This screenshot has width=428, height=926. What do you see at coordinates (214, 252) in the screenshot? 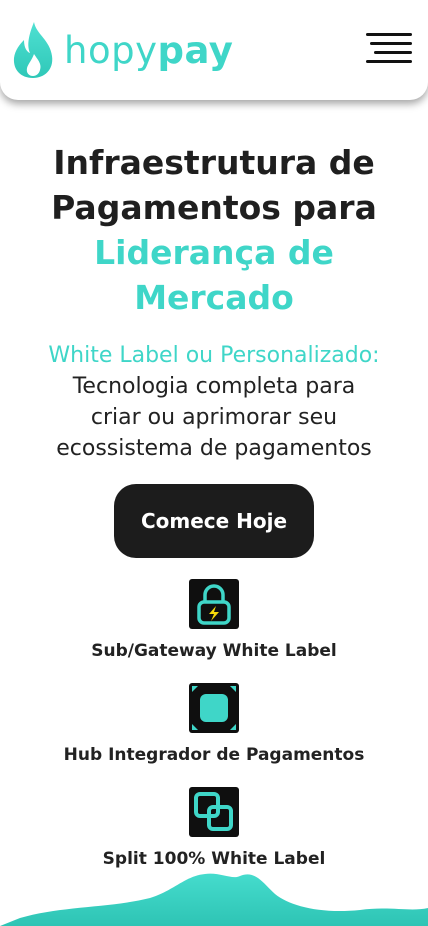
I see `hero-title-accent-line-1: Liderança de` at bounding box center [214, 252].